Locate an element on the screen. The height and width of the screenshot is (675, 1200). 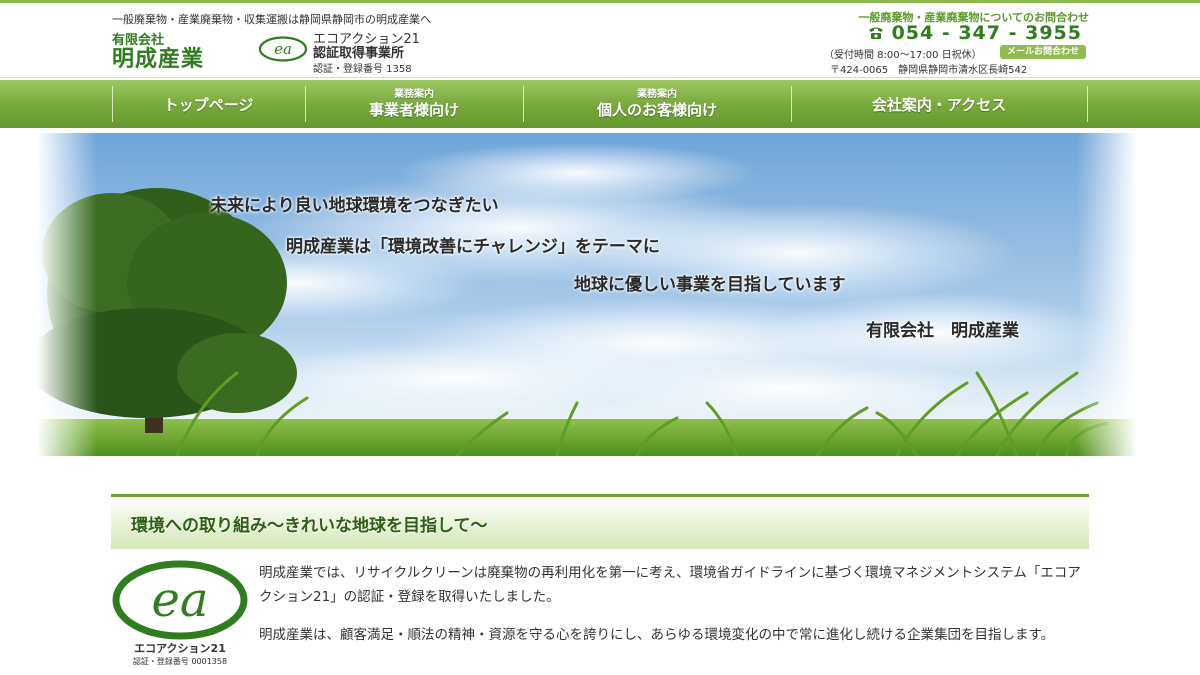
phone-number-text: 054 - 347 - 3955 is located at coordinates (986, 33).